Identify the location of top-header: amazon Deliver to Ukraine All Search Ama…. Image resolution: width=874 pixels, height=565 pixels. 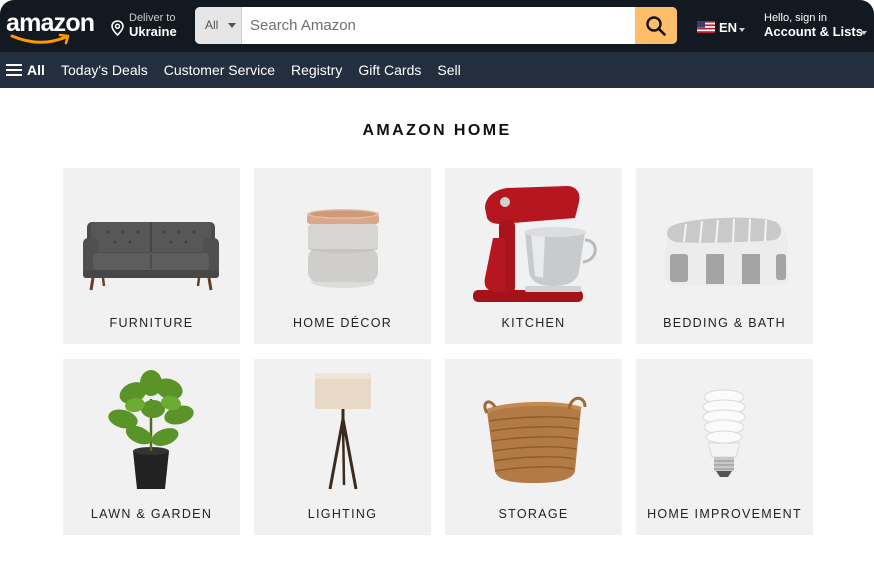
(437, 26).